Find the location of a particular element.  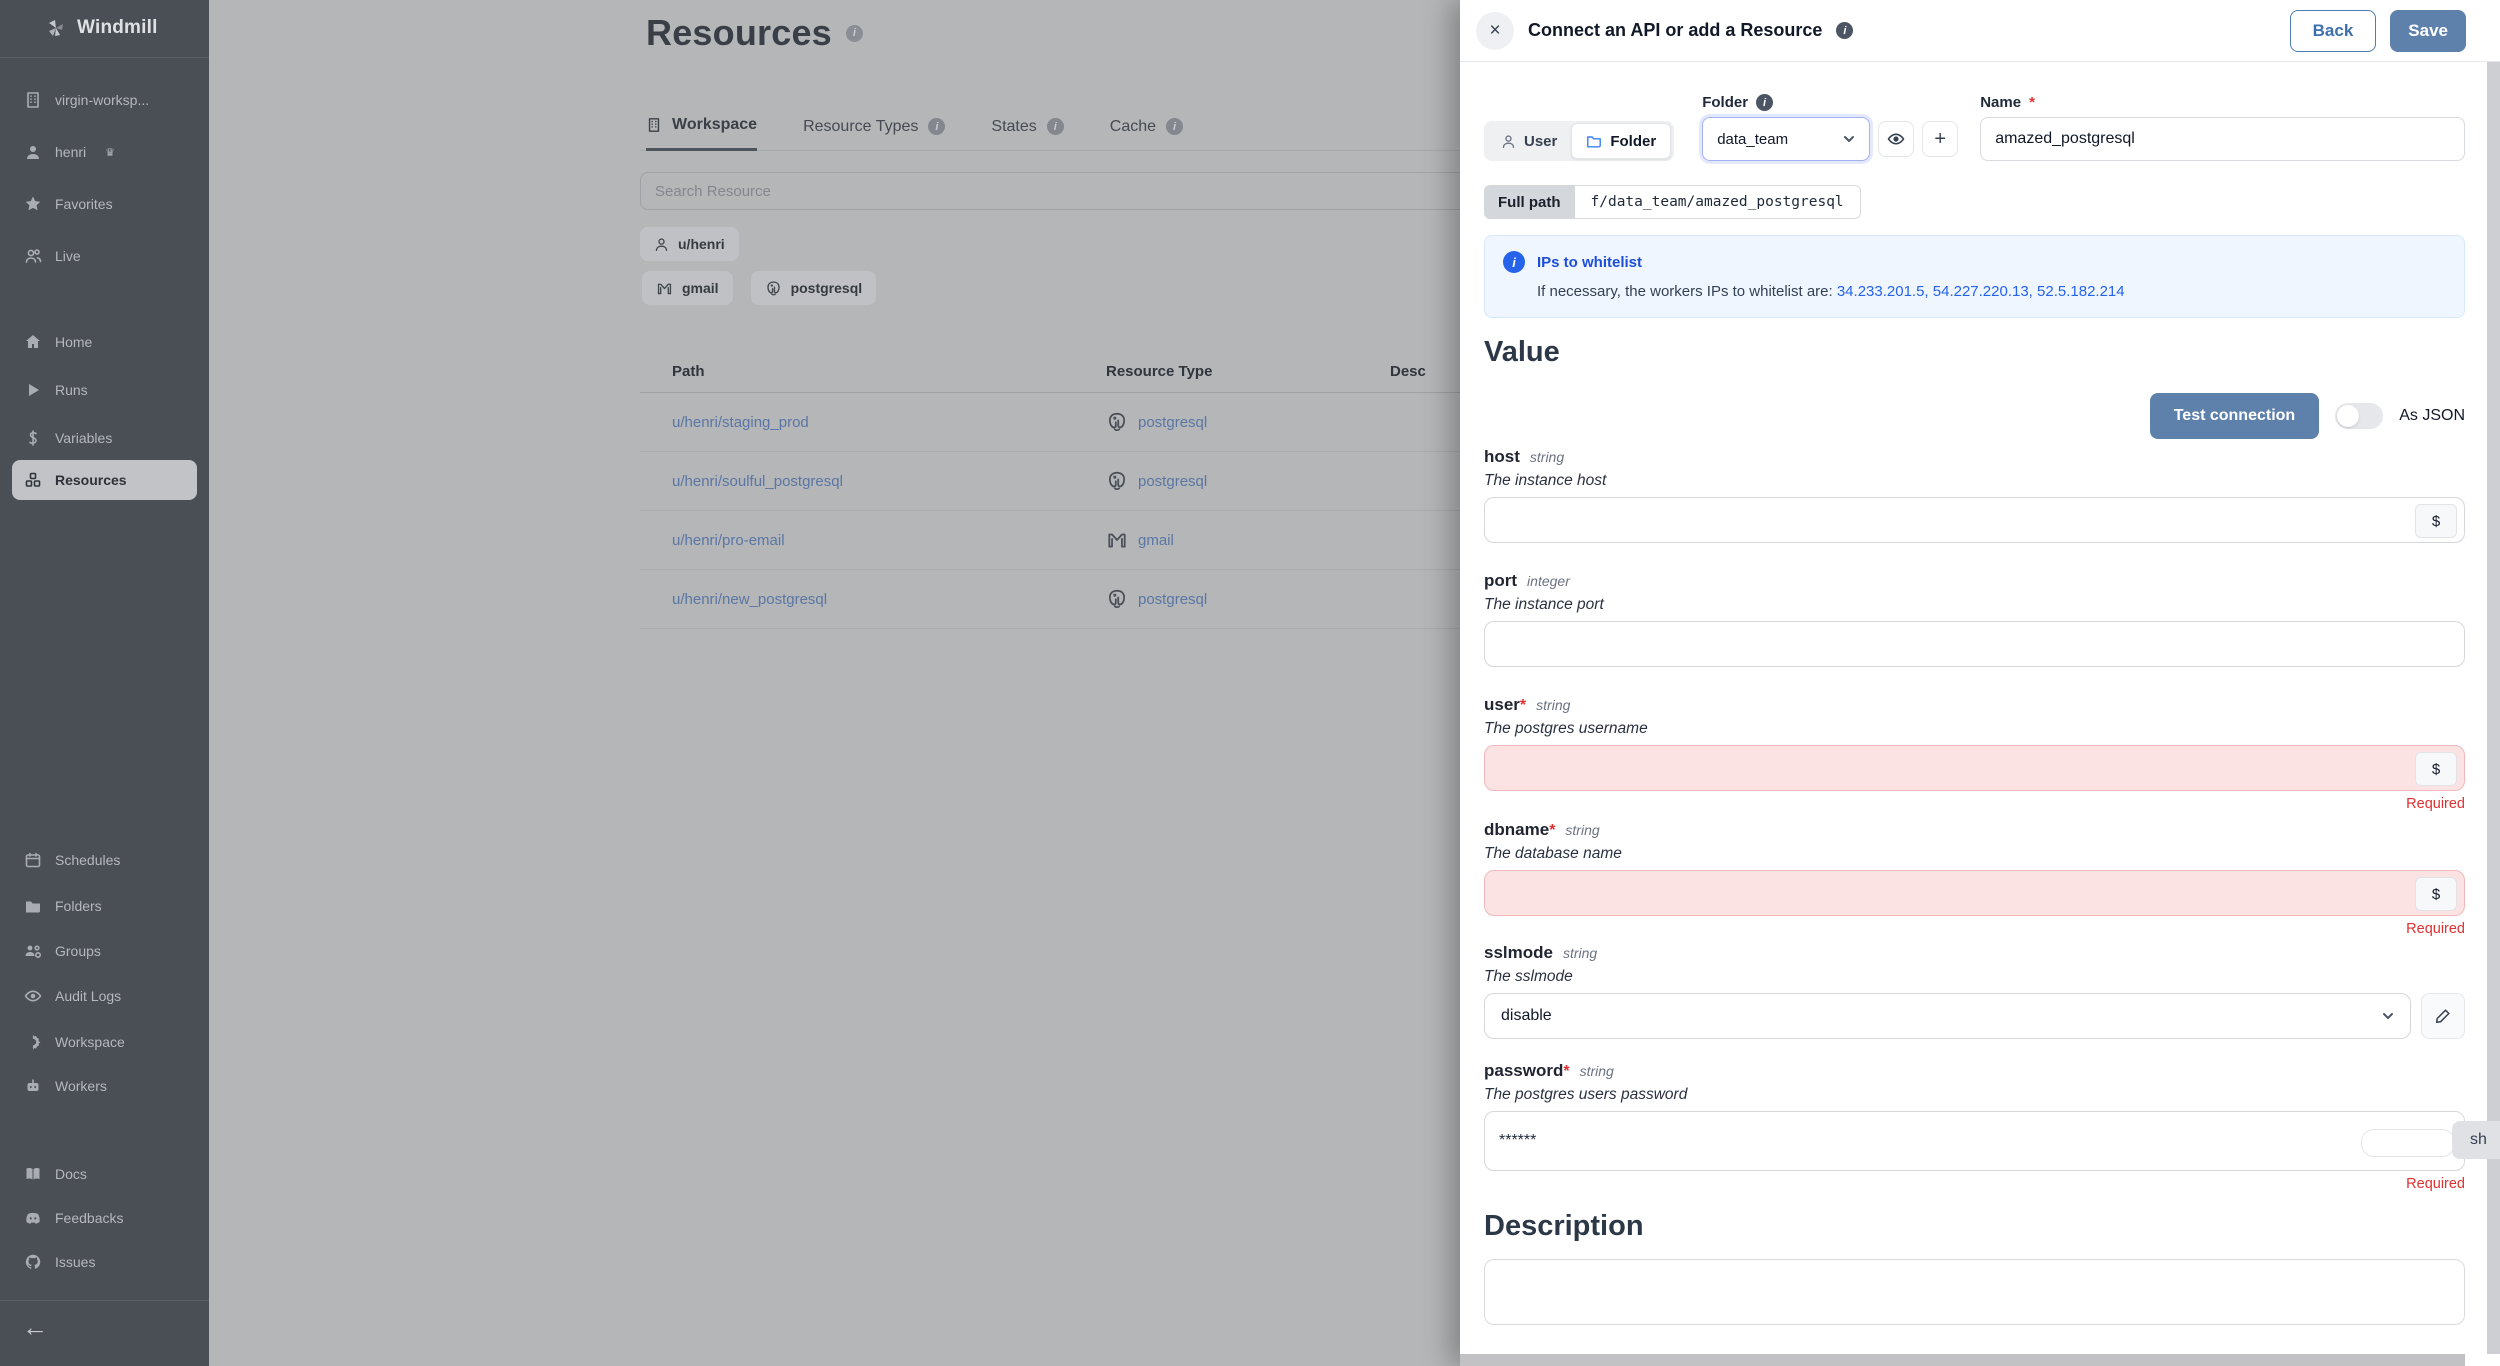

drawer-horizontal-scrollbar is located at coordinates (1962, 1360).